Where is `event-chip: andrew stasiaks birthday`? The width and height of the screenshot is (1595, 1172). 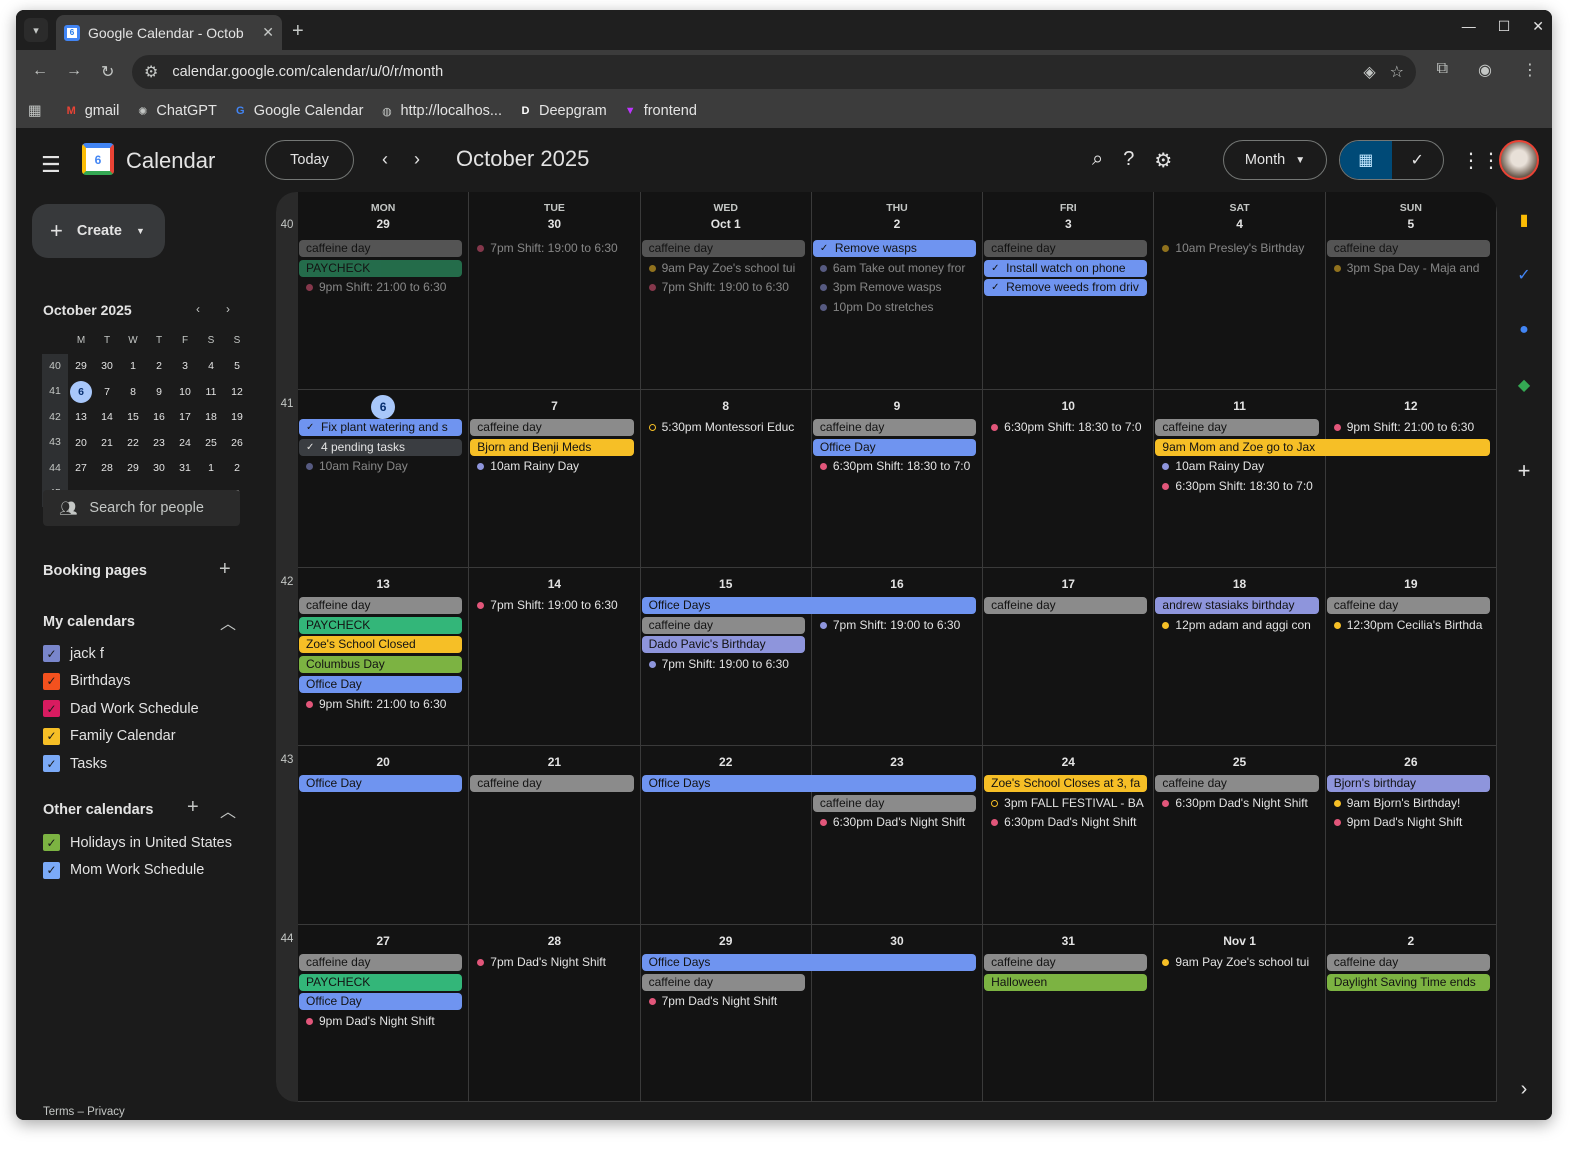
event-chip: andrew stasiaks birthday is located at coordinates (1237, 605).